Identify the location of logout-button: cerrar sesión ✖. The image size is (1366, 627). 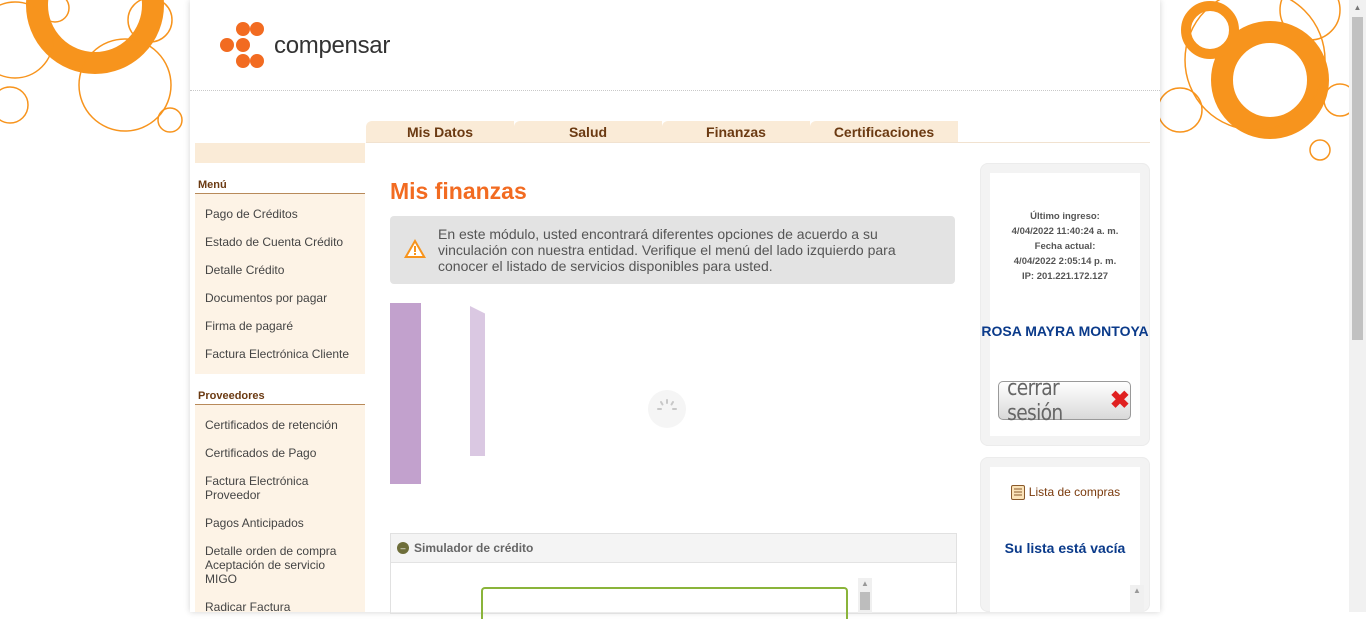
(1064, 401).